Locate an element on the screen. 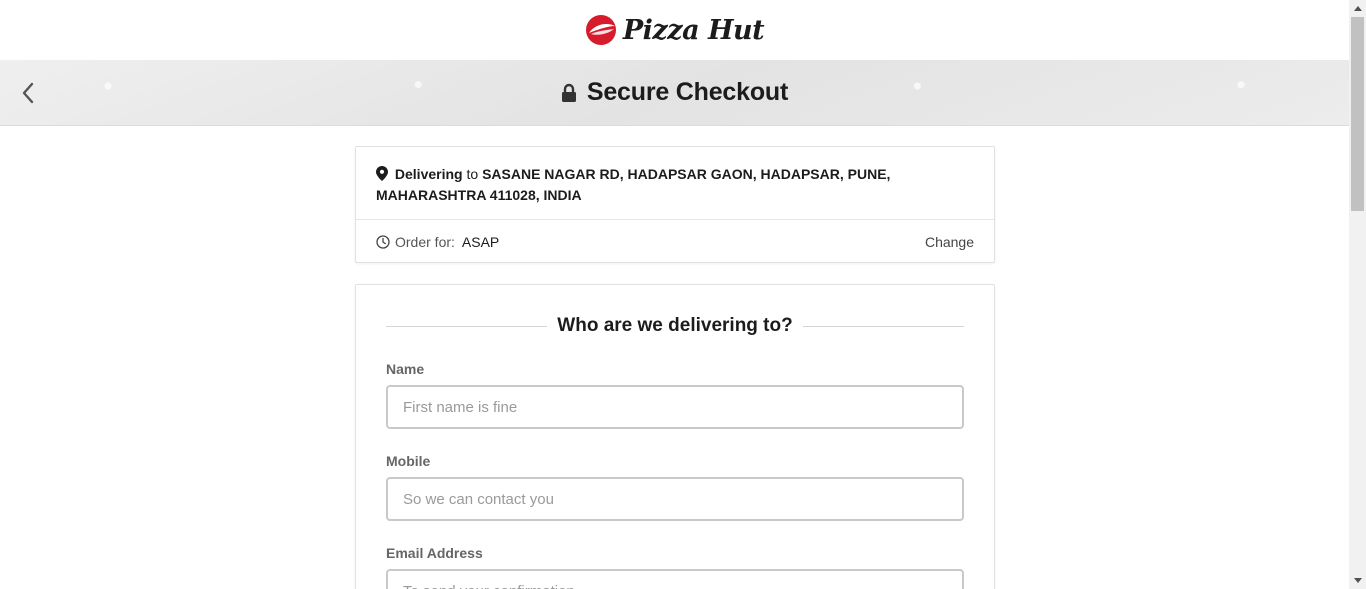 The width and height of the screenshot is (1366, 589). chevron-left-icon is located at coordinates (28, 93).